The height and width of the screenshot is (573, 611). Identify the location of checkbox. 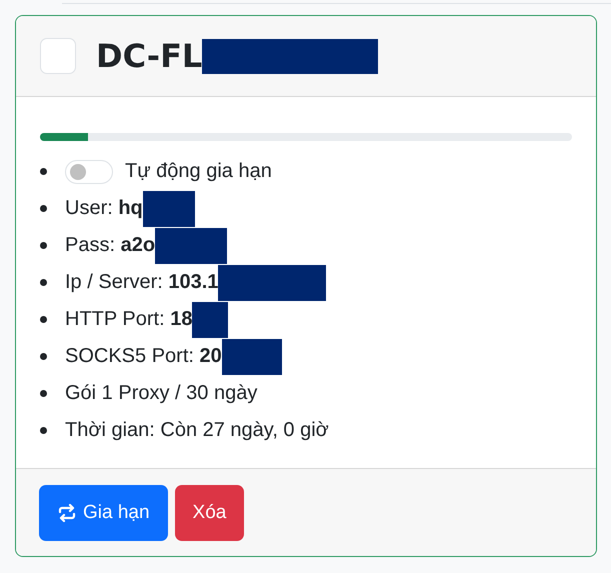
(58, 56).